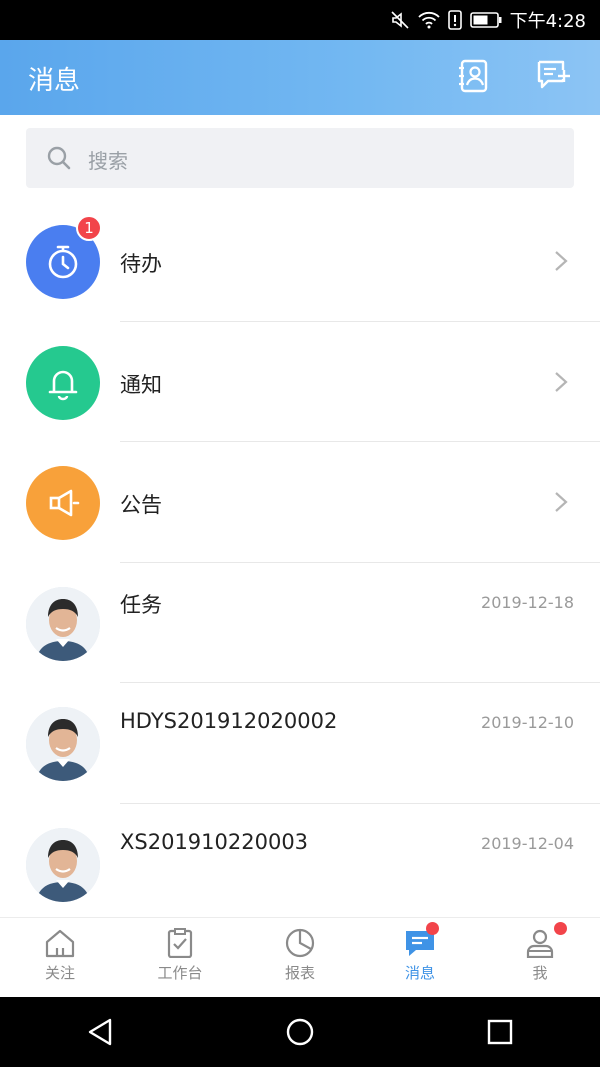 This screenshot has width=600, height=1067. What do you see at coordinates (54, 81) in the screenshot?
I see `page-title: 消息` at bounding box center [54, 81].